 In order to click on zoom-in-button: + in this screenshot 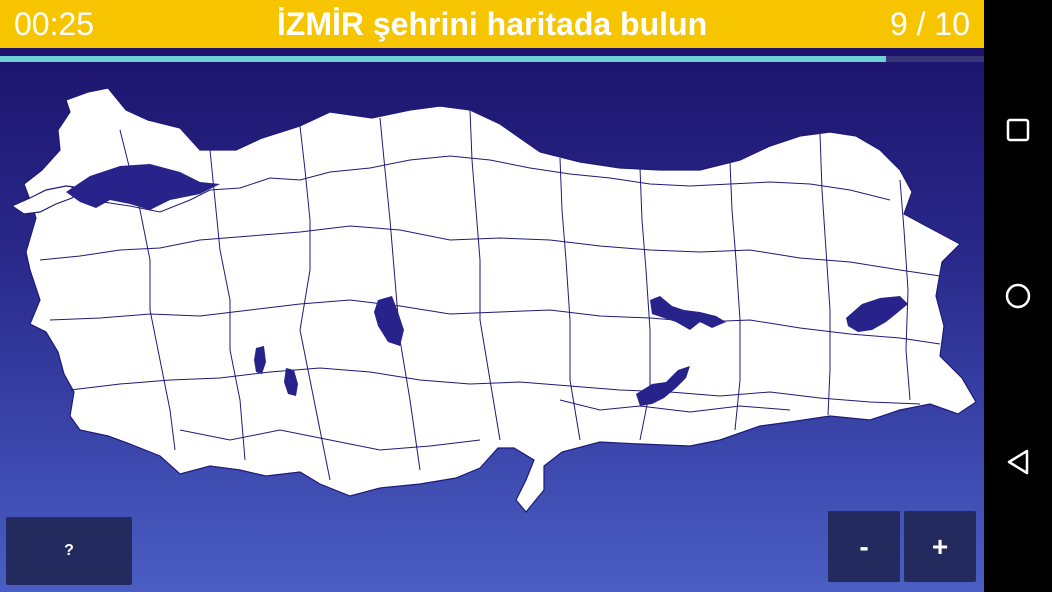, I will do `click(940, 546)`.